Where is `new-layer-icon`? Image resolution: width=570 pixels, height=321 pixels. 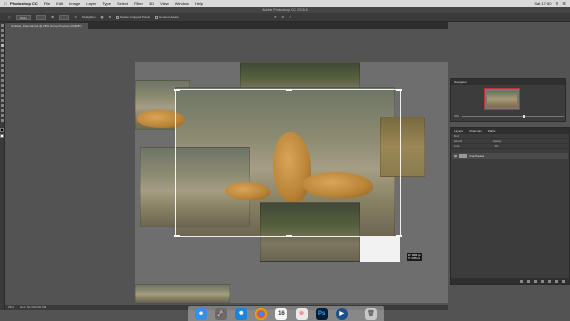 new-layer-icon is located at coordinates (556, 281).